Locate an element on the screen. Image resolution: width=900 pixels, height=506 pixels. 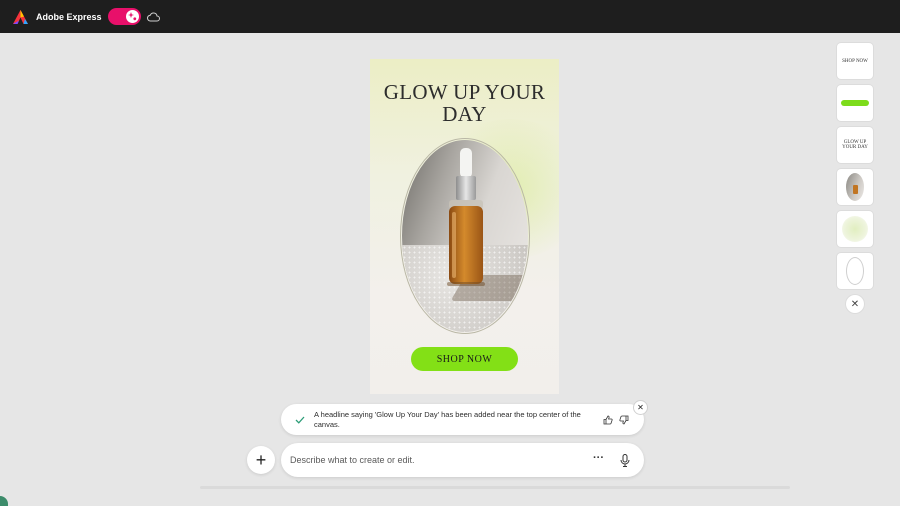
bottom-scrollbar is located at coordinates (495, 487).